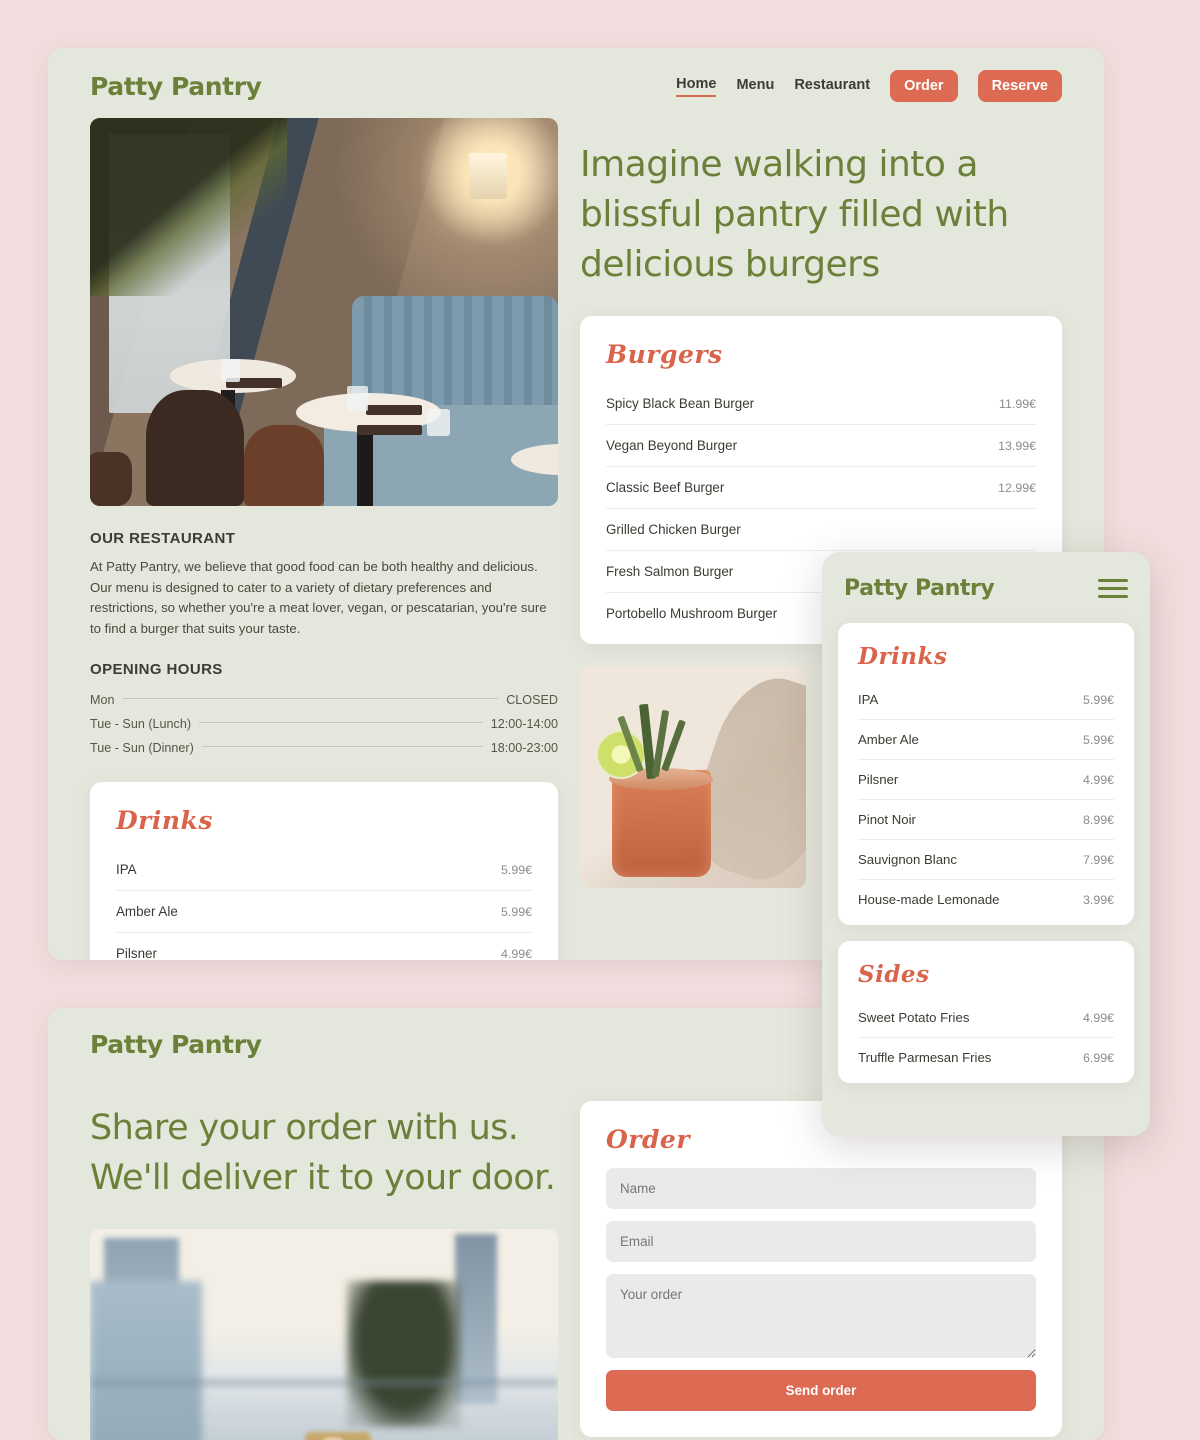  Describe the element at coordinates (986, 1018) in the screenshot. I see `menu-item-row: Sweet Potato Fries 4.99€` at that location.